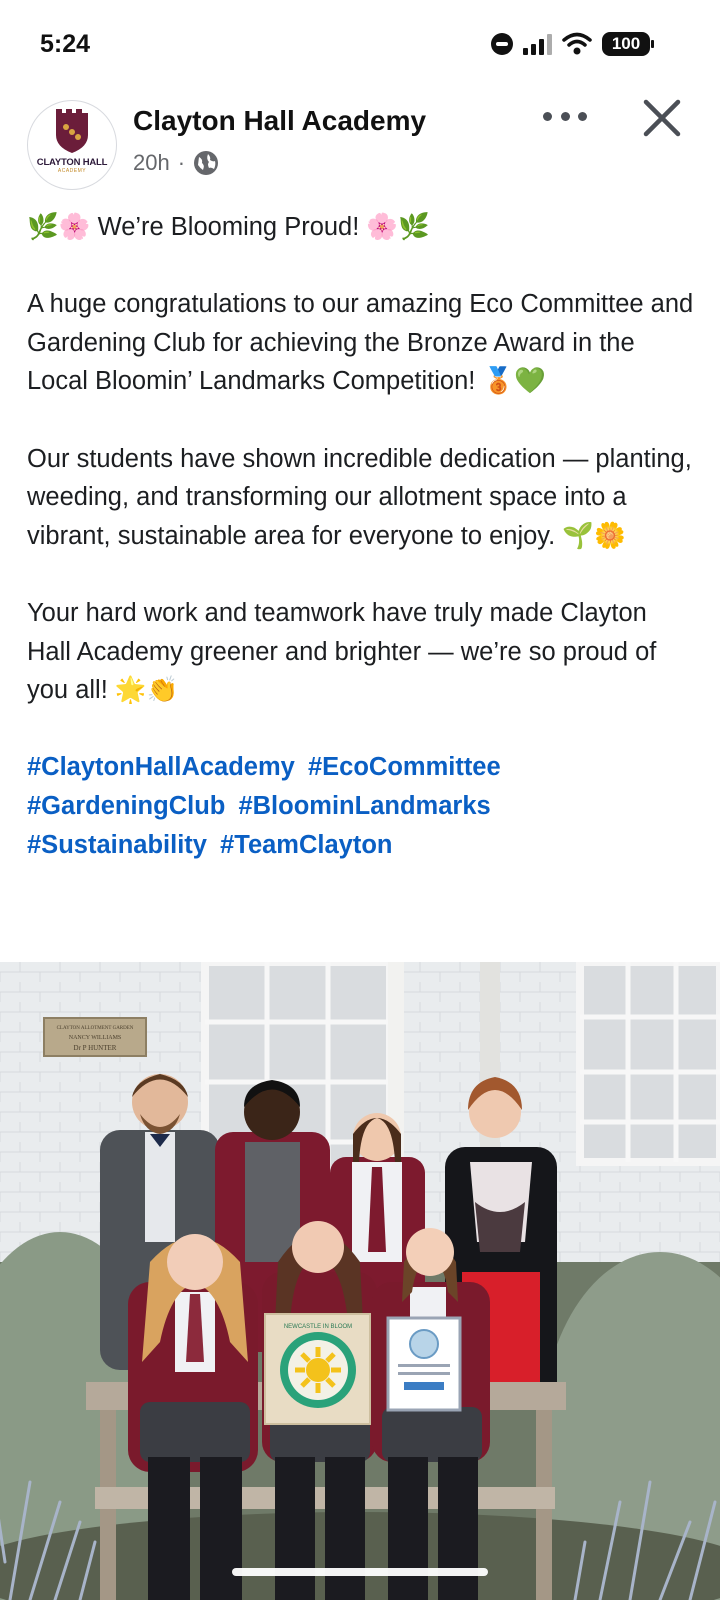 This screenshot has height=1600, width=720. I want to click on school-crest-icon, so click(72, 131).